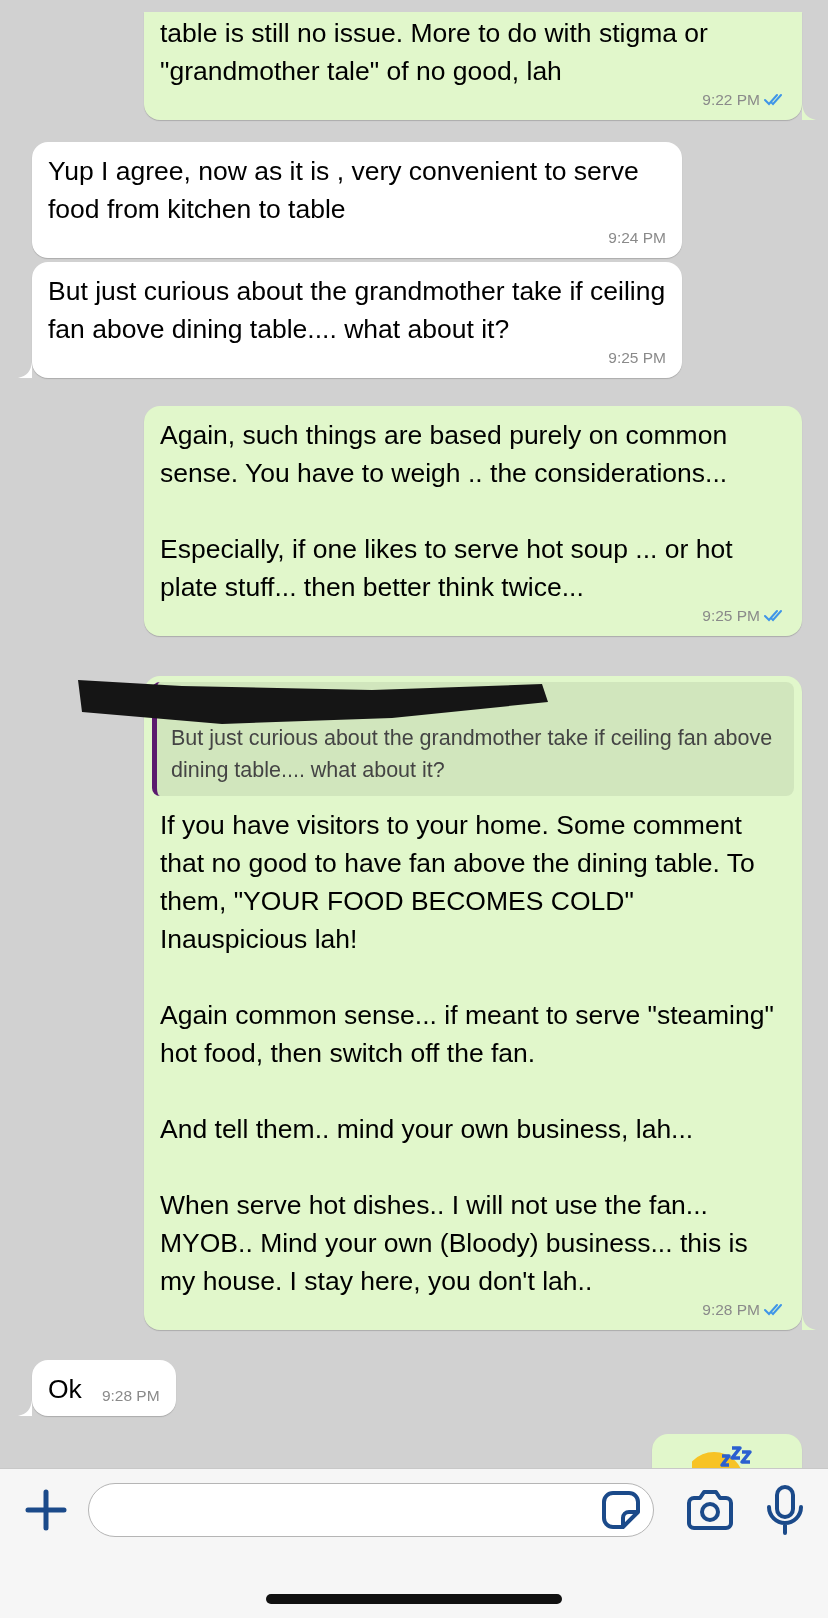 The image size is (828, 1618). I want to click on plus-icon, so click(46, 1510).